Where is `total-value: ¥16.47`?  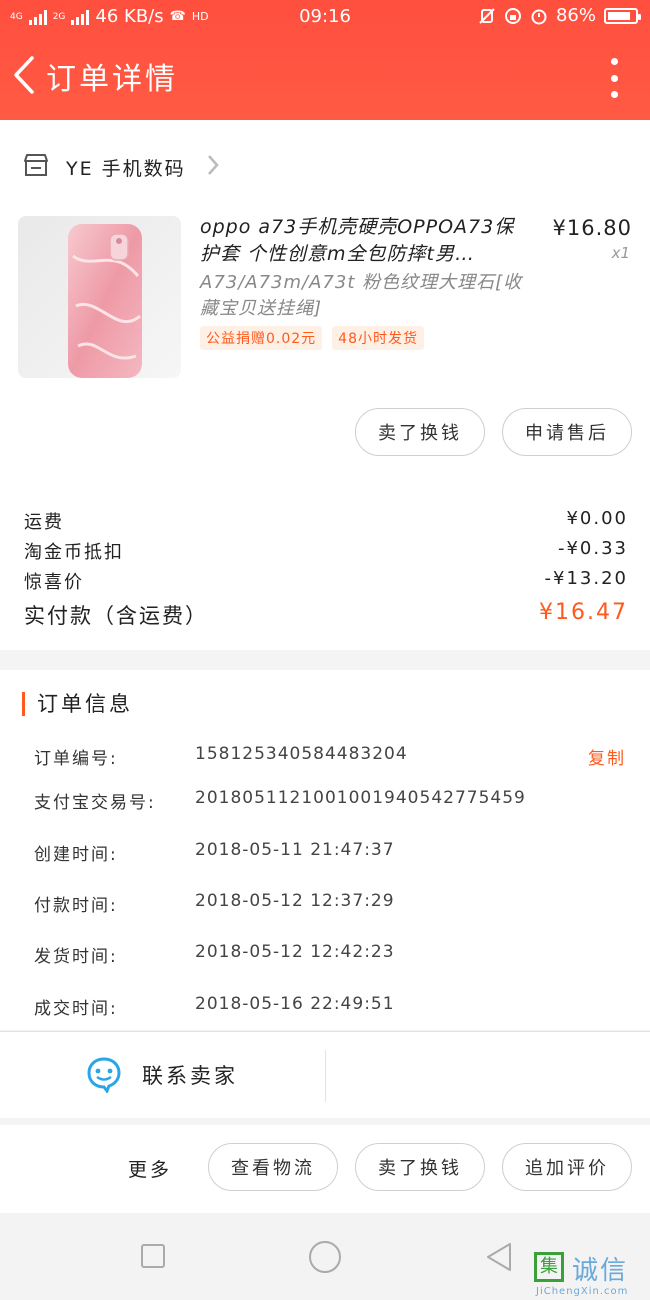 total-value: ¥16.47 is located at coordinates (583, 612).